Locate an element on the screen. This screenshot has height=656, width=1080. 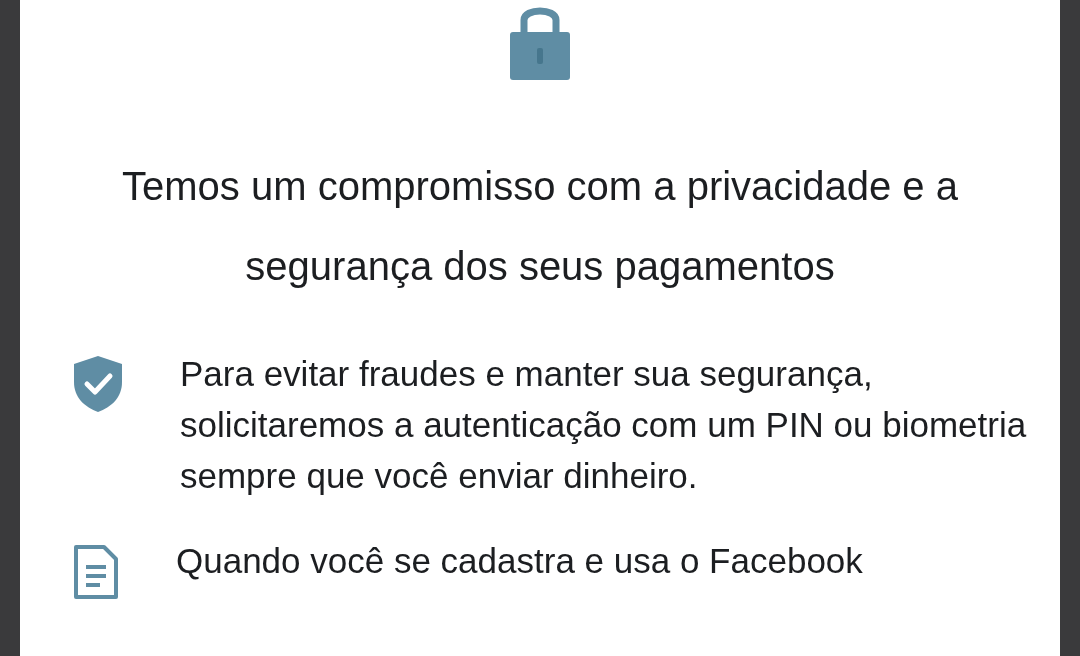
info-text: Quando você se cadastra e usa o Facebook is located at coordinates (519, 561).